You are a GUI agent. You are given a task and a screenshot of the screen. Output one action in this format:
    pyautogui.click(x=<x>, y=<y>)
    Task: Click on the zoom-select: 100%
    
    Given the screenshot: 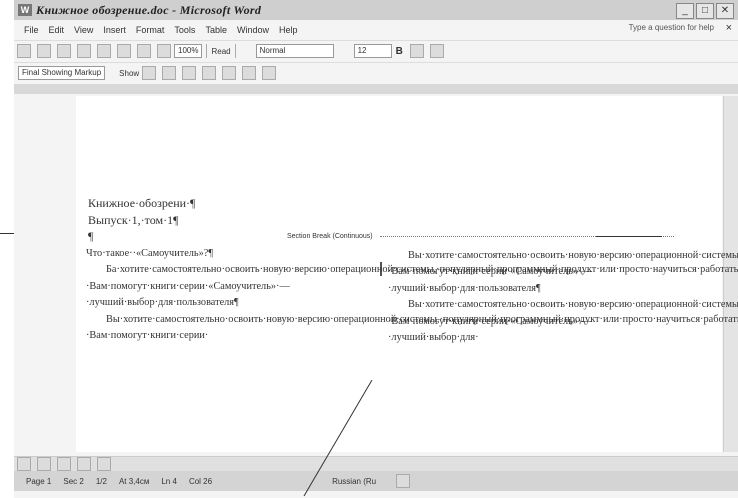 What is the action you would take?
    pyautogui.click(x=188, y=51)
    